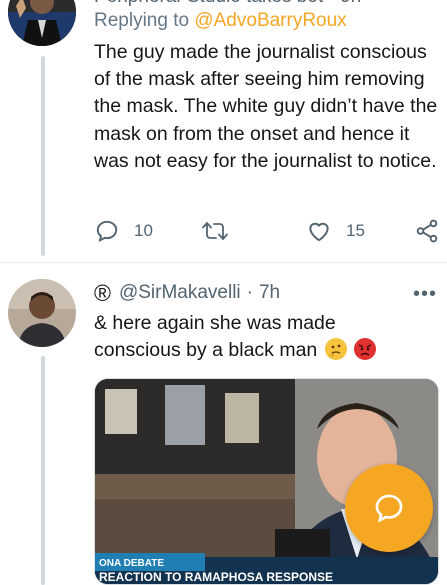  Describe the element at coordinates (123, 231) in the screenshot. I see `reply-button: 10` at that location.